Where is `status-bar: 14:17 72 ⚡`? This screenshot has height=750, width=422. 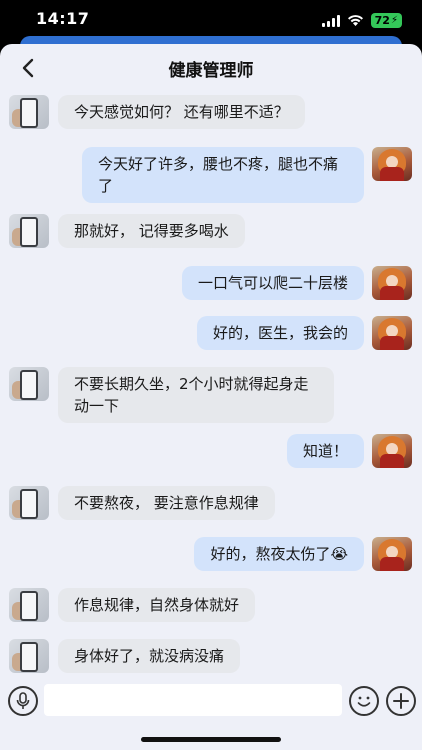
status-bar: 14:17 72 ⚡ is located at coordinates (211, 20).